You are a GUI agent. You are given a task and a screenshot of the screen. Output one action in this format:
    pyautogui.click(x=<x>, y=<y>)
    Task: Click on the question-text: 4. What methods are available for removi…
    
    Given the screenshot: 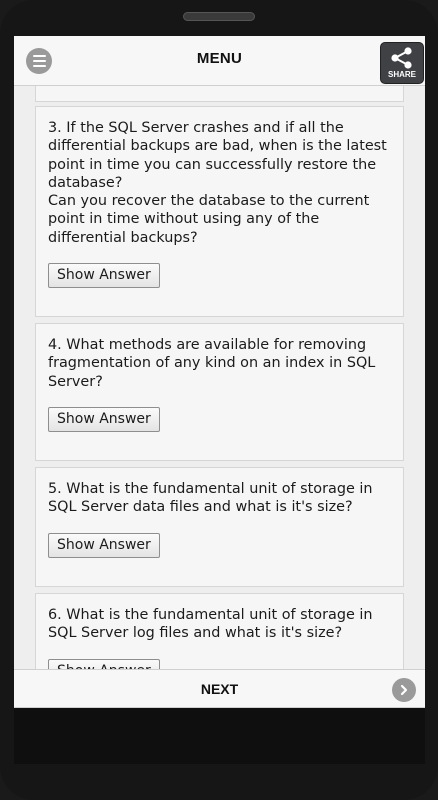 What is the action you would take?
    pyautogui.click(x=212, y=363)
    